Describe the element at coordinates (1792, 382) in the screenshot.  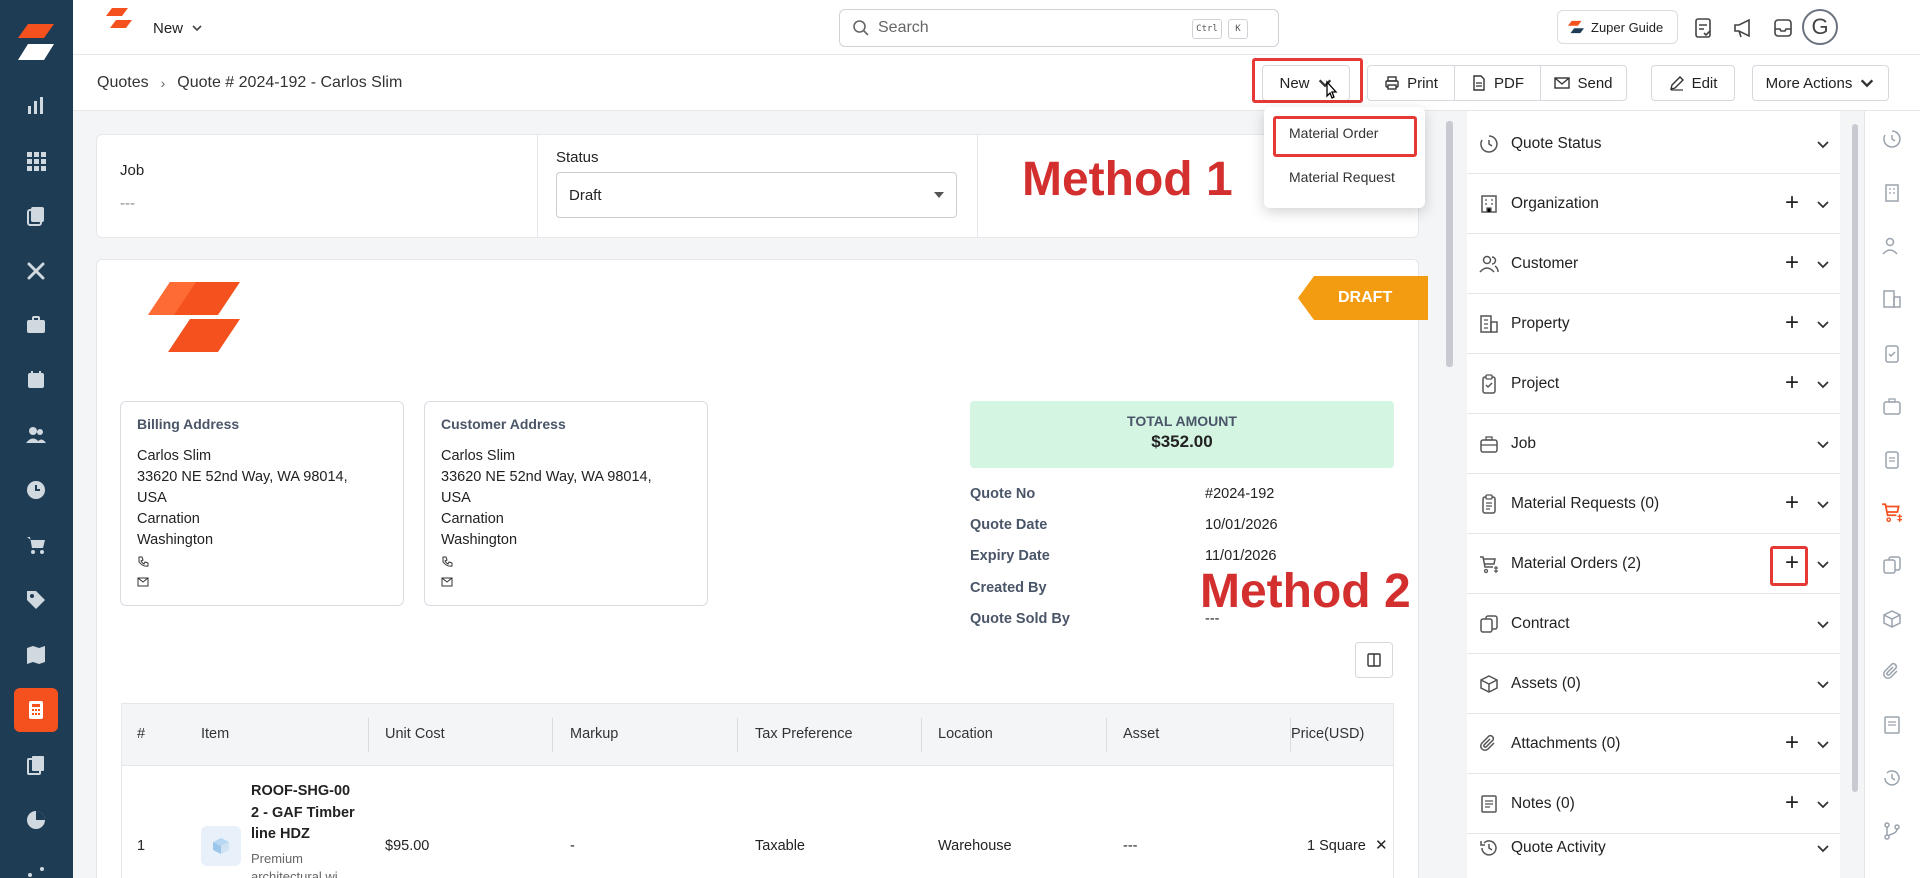
I see `add-project-button: +` at that location.